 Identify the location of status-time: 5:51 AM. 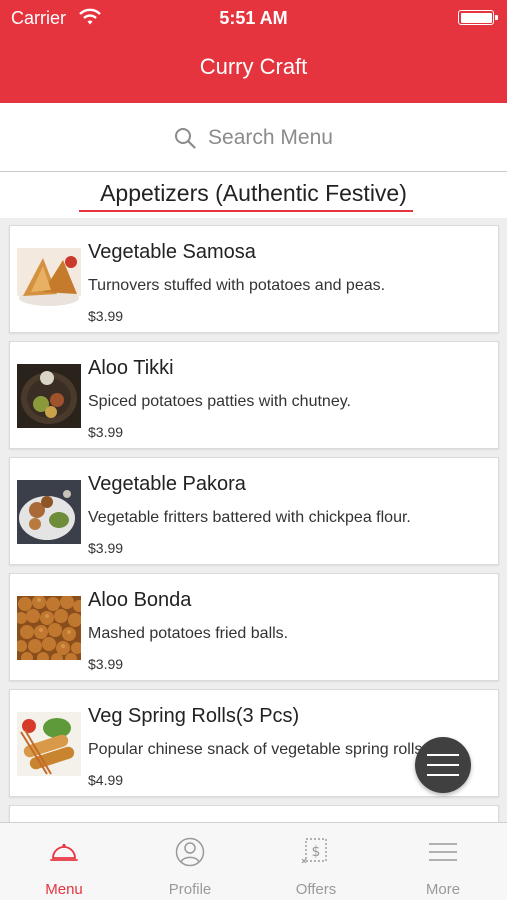
(253, 18).